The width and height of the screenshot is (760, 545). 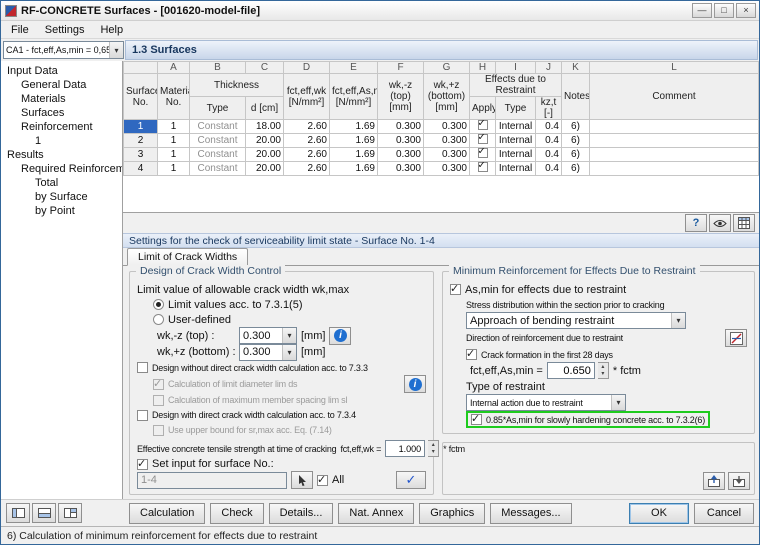 What do you see at coordinates (63, 50) in the screenshot?
I see `case-select: CA1 - fct,eff,As,min = 0,65 fctm ▾` at bounding box center [63, 50].